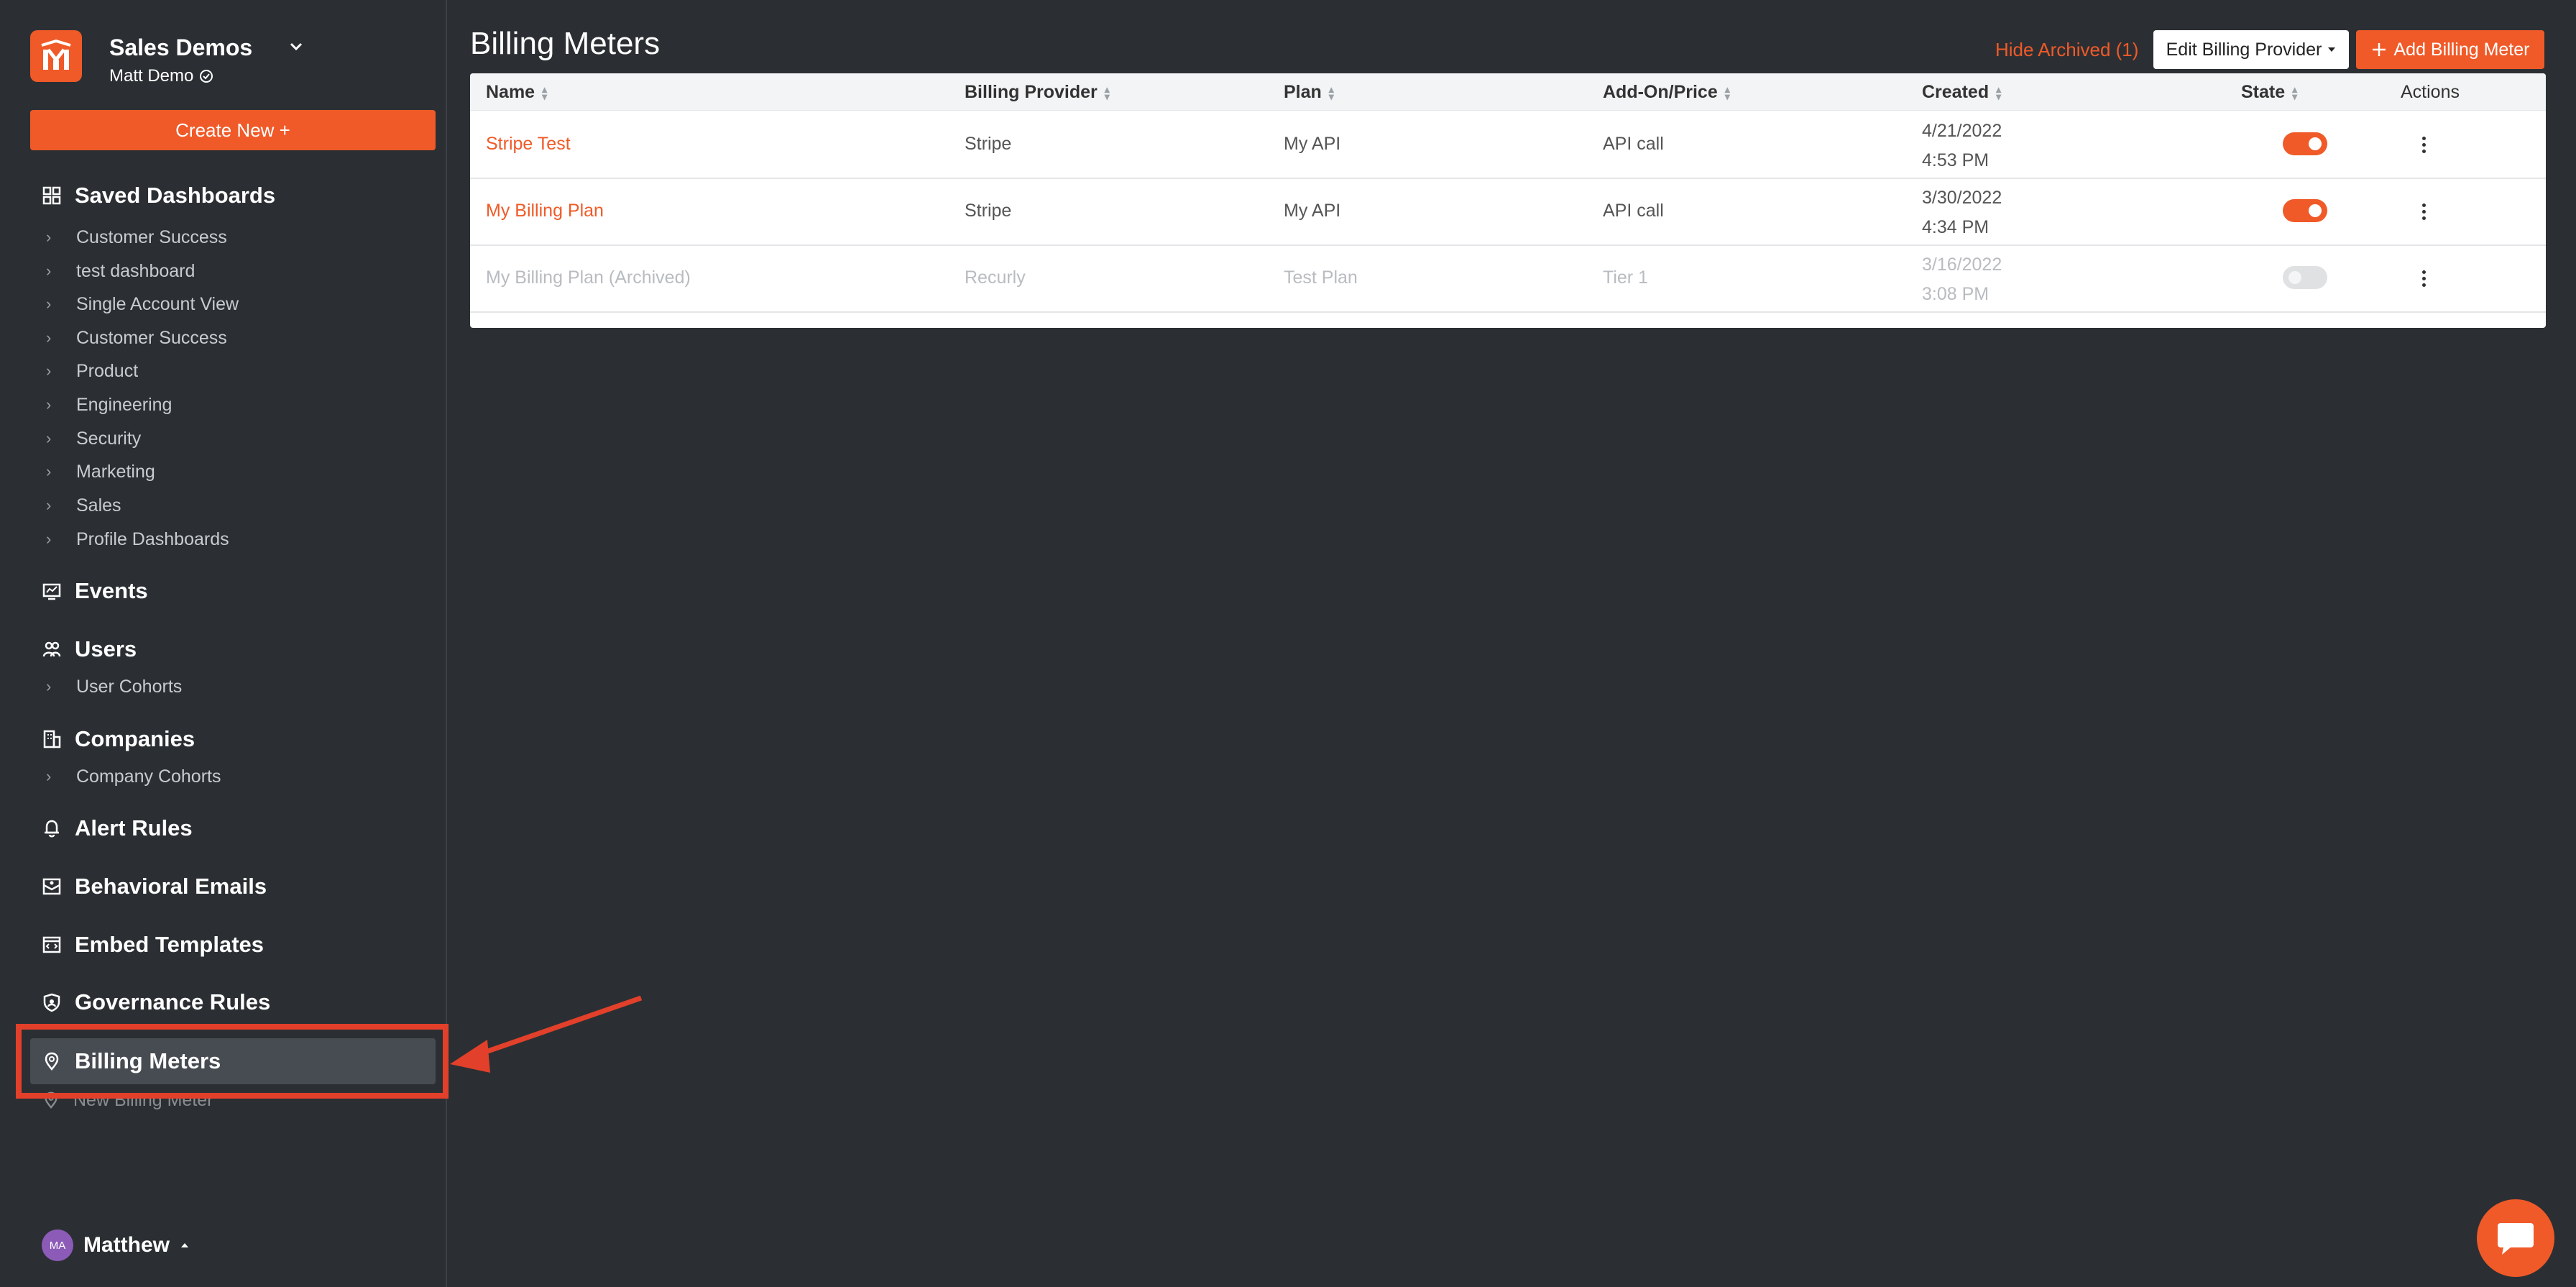 This screenshot has width=2576, height=1287. I want to click on sidebar-item-label: Marketing, so click(115, 471).